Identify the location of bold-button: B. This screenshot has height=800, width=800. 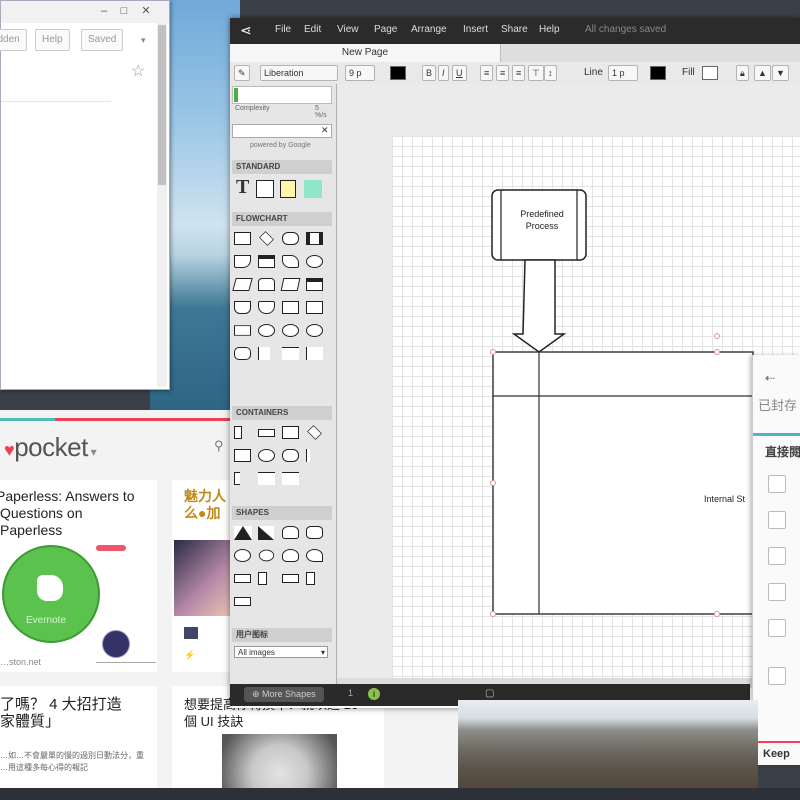
(429, 73).